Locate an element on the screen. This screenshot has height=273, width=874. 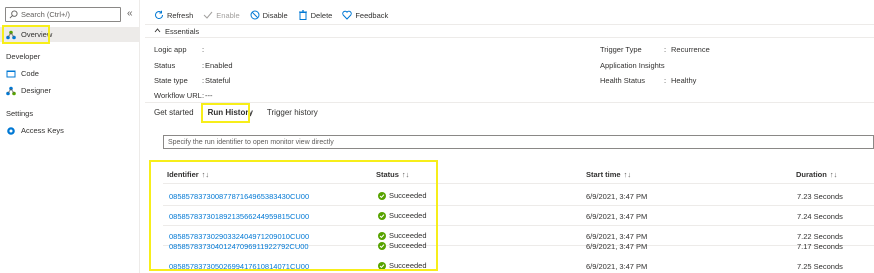
section-settings: Settings is located at coordinates (20, 113).